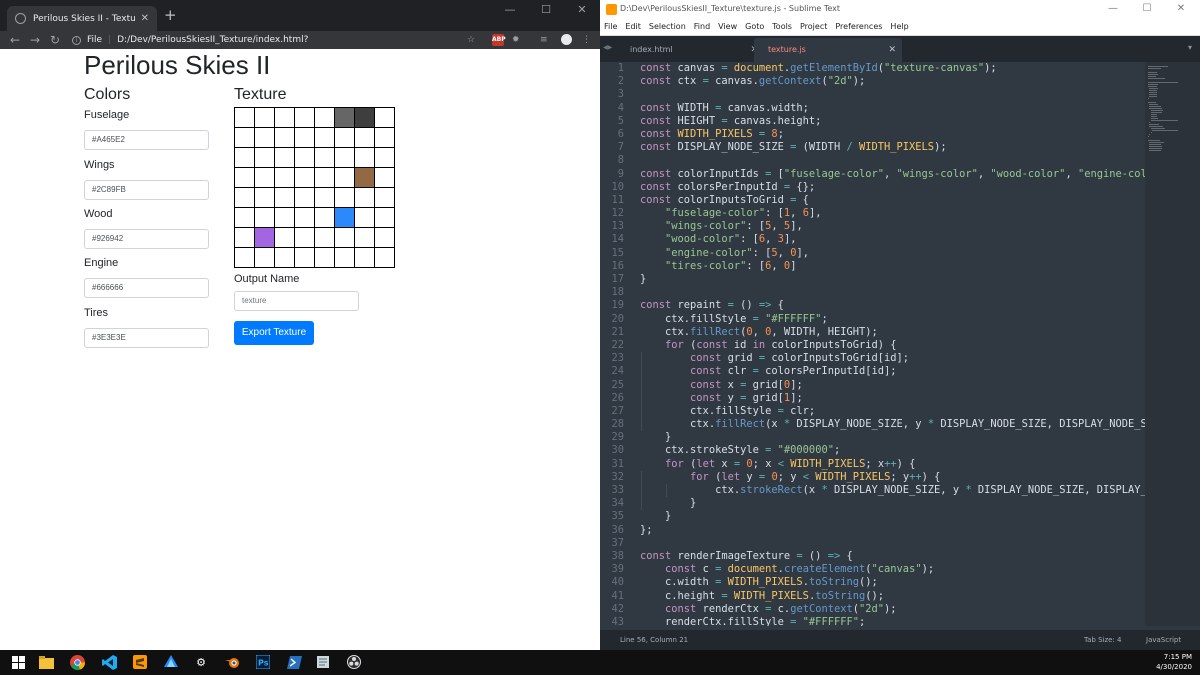 The height and width of the screenshot is (675, 1200). What do you see at coordinates (858, 27) in the screenshot?
I see `menu-preferences: Preferences` at bounding box center [858, 27].